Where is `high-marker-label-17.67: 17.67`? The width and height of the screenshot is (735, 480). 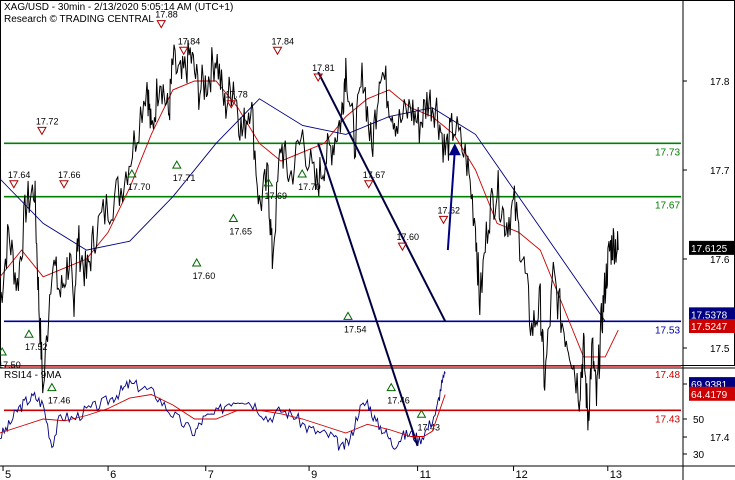
high-marker-label-17.67: 17.67 is located at coordinates (374, 175).